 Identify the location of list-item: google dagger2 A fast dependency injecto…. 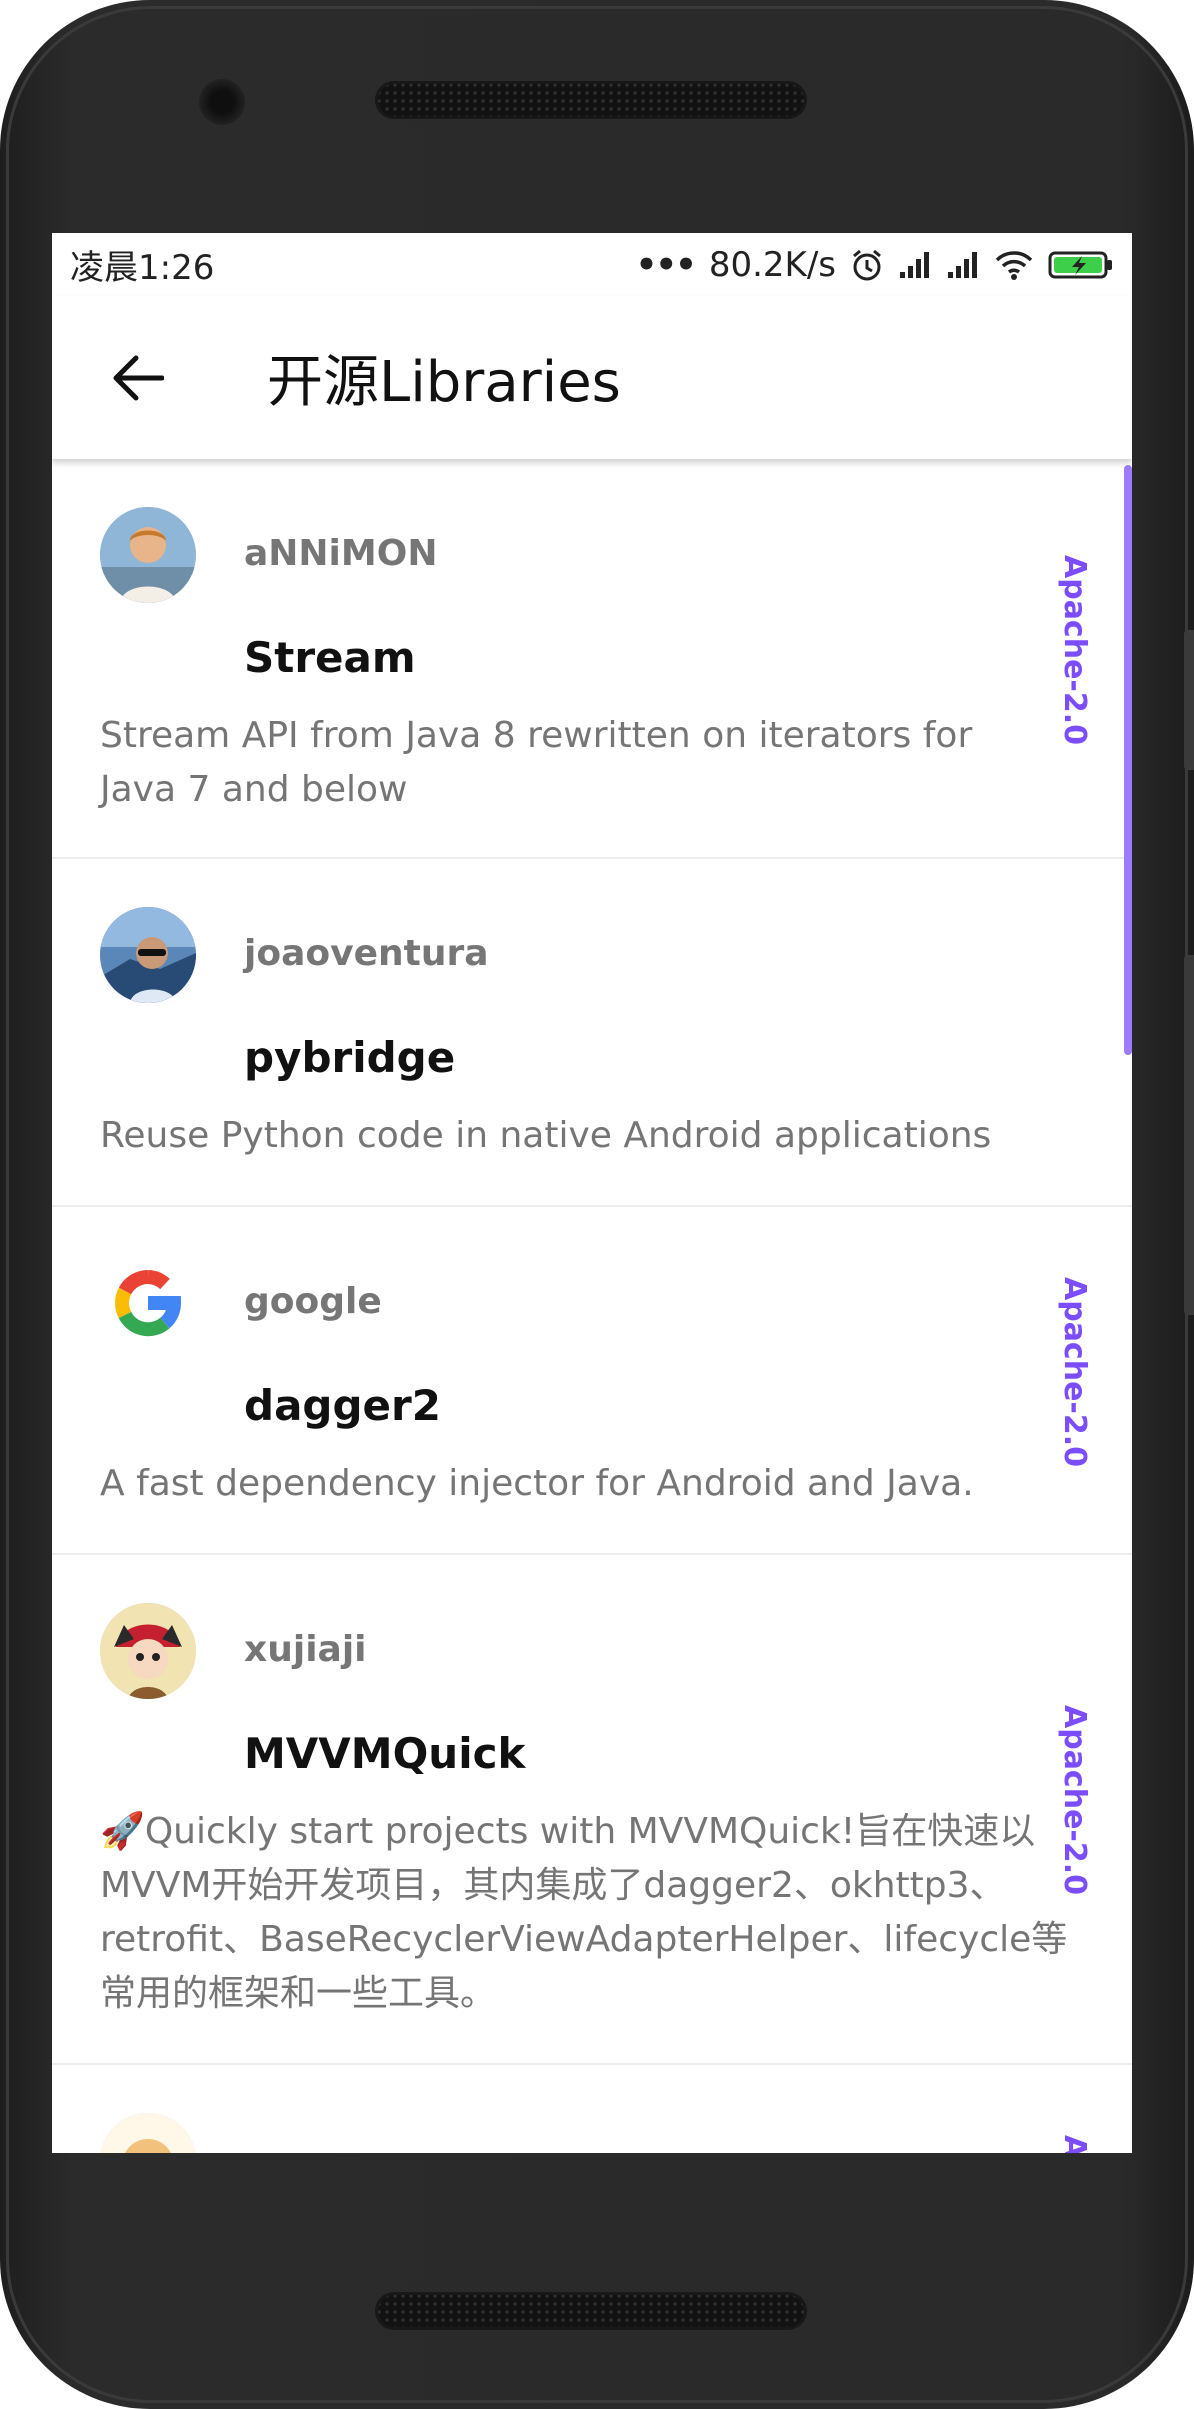
(592, 1381).